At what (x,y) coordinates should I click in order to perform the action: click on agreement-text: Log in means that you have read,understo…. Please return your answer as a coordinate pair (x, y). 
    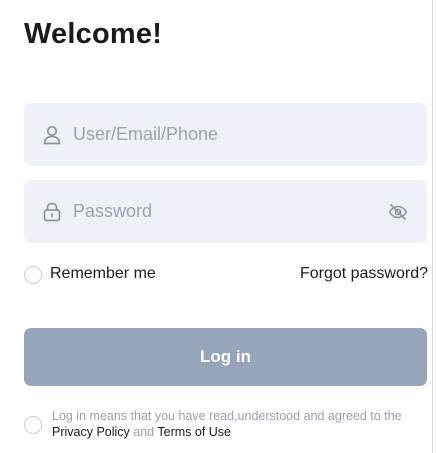
    Looking at the image, I should click on (237, 424).